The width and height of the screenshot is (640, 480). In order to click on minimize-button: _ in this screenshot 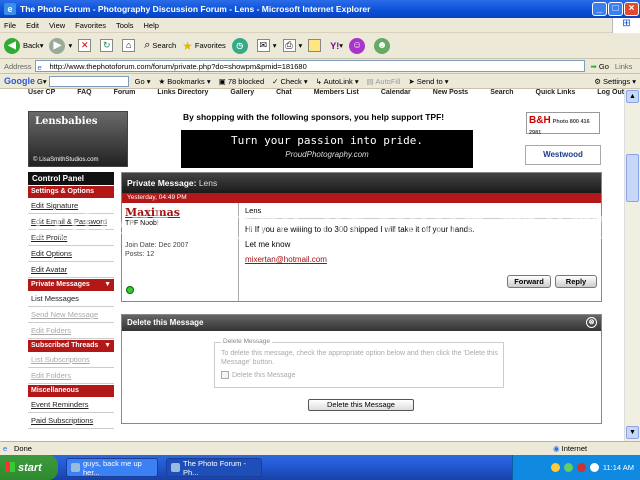, I will do `click(599, 9)`.